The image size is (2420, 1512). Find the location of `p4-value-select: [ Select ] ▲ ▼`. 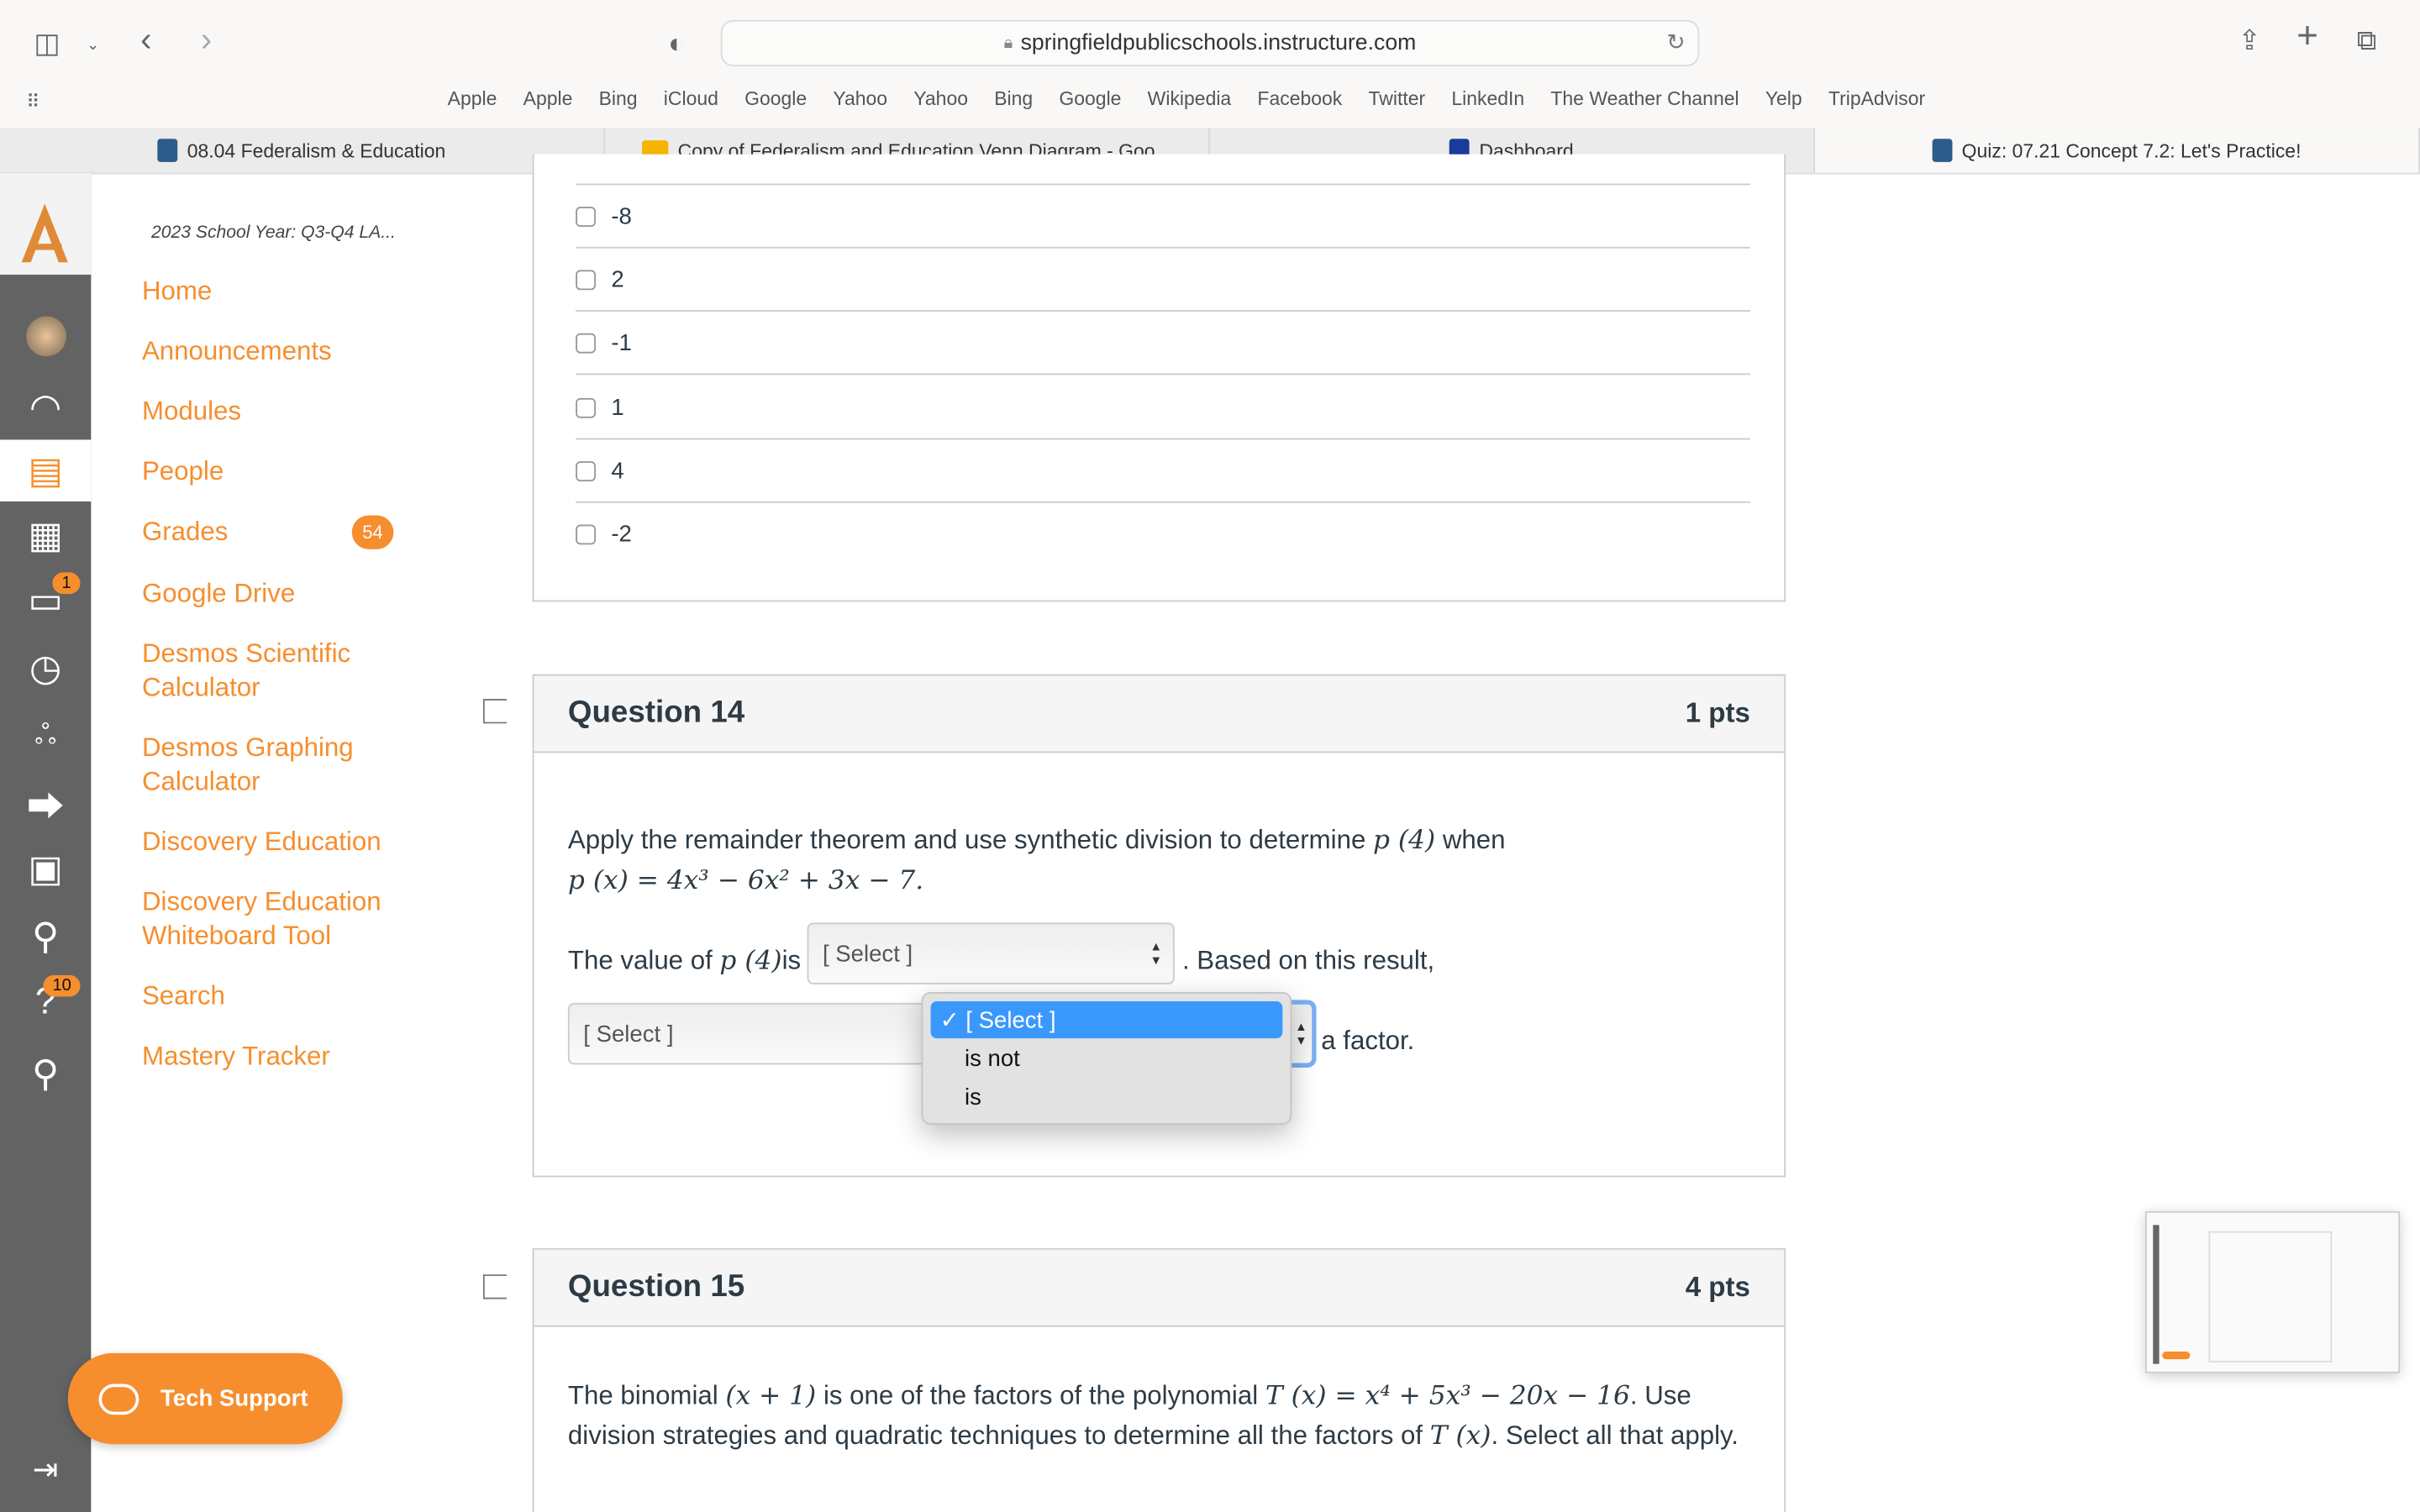

p4-value-select: [ Select ] ▲ ▼ is located at coordinates (991, 953).